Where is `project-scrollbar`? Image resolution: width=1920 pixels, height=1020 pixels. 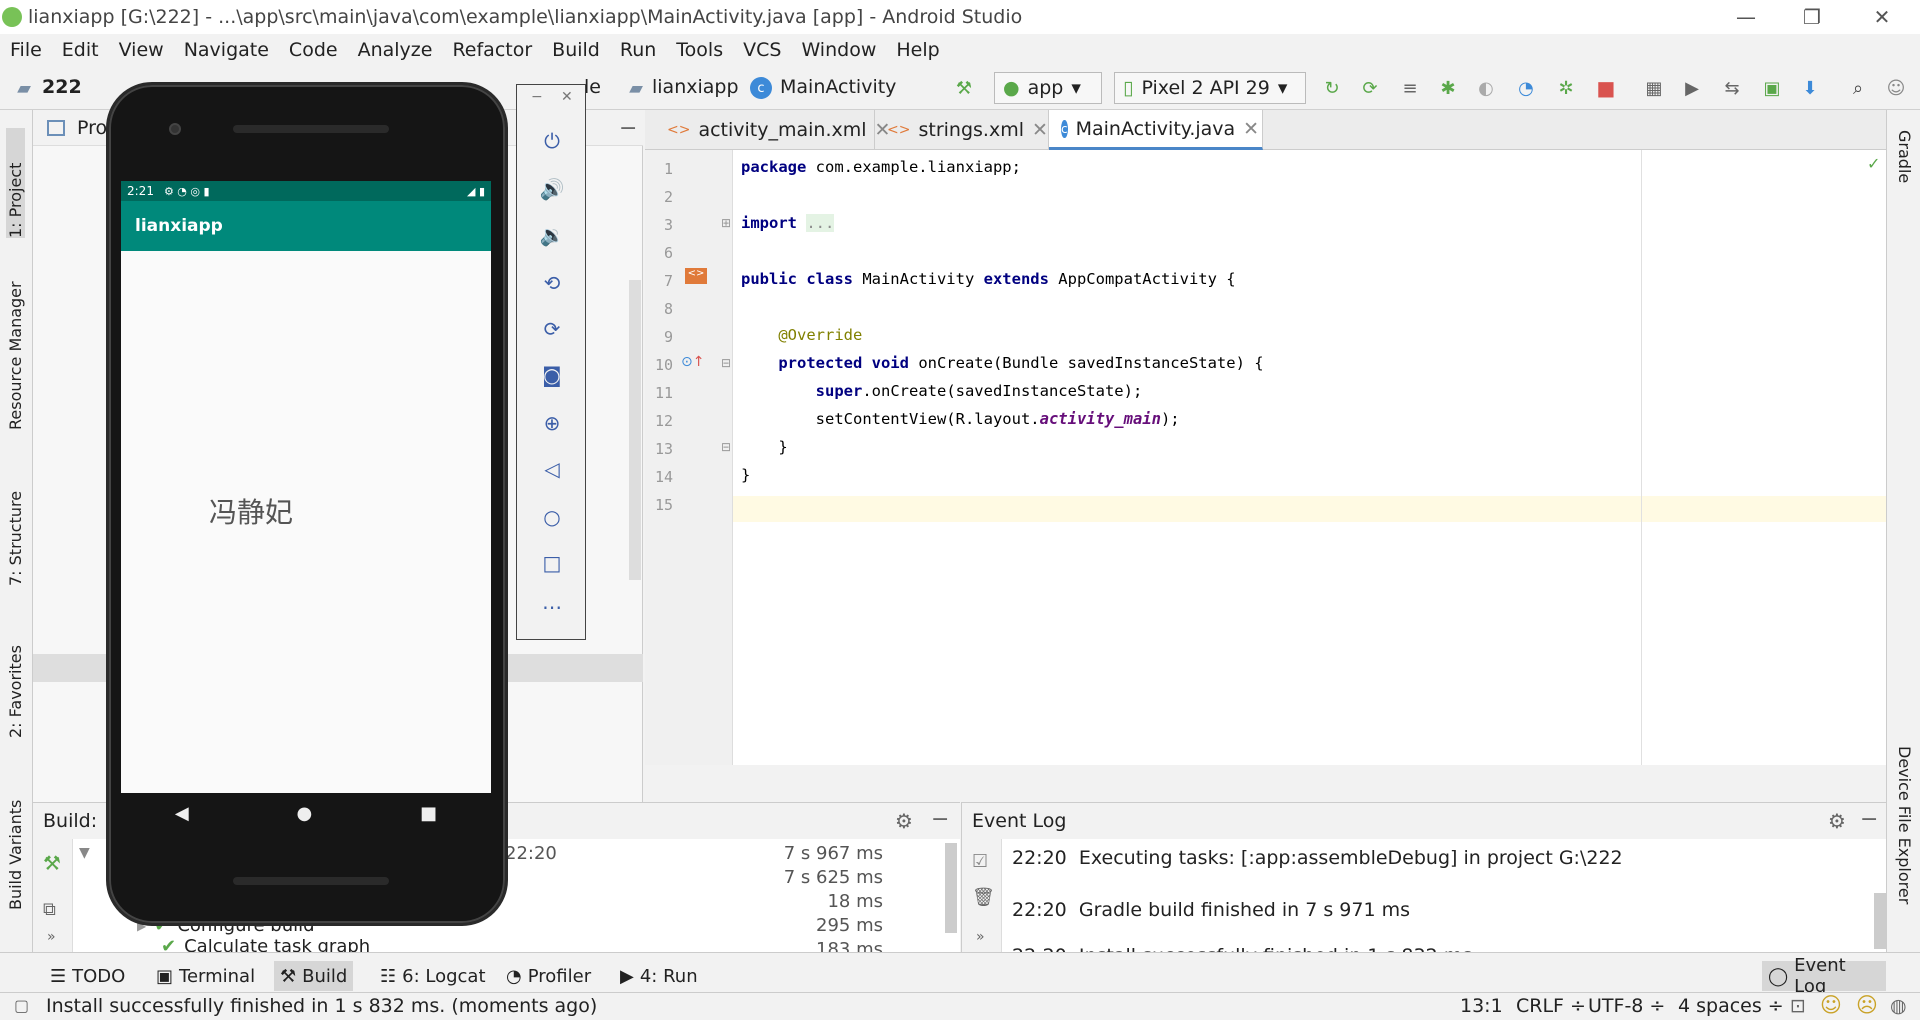
project-scrollbar is located at coordinates (635, 430).